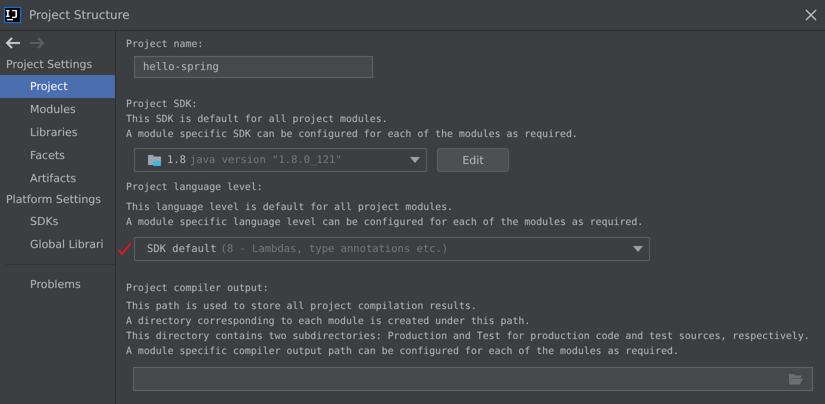 Image resolution: width=825 pixels, height=404 pixels. What do you see at coordinates (195, 188) in the screenshot?
I see `field-label: Project language level:` at bounding box center [195, 188].